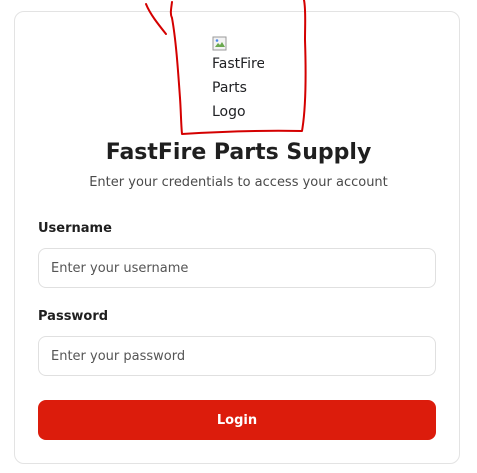  What do you see at coordinates (237, 268) in the screenshot?
I see `username-input` at bounding box center [237, 268].